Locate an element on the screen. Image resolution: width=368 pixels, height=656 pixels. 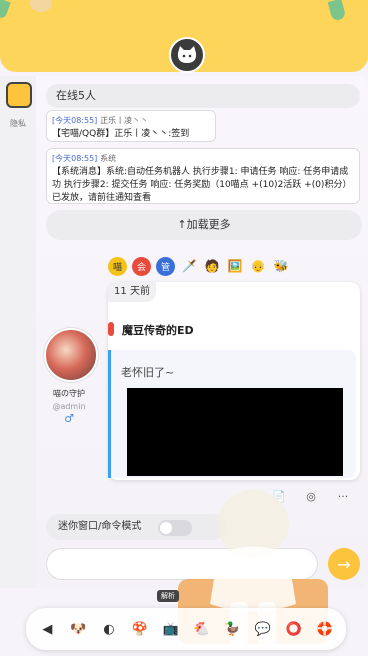
male-icon: ♂ is located at coordinates (69, 418).